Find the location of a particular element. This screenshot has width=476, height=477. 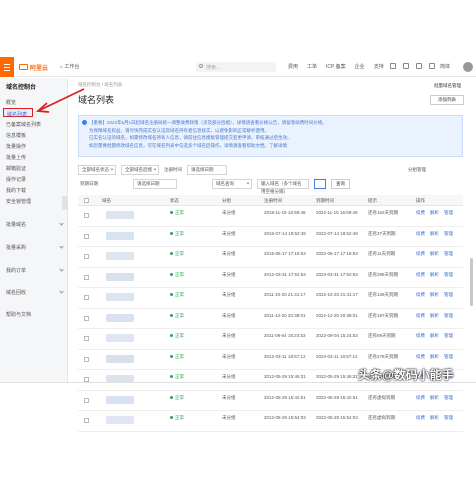

filter-row-1: 全部域名状态 全部域名后缀 注册时间 请选择日期 is located at coordinates (152, 169).